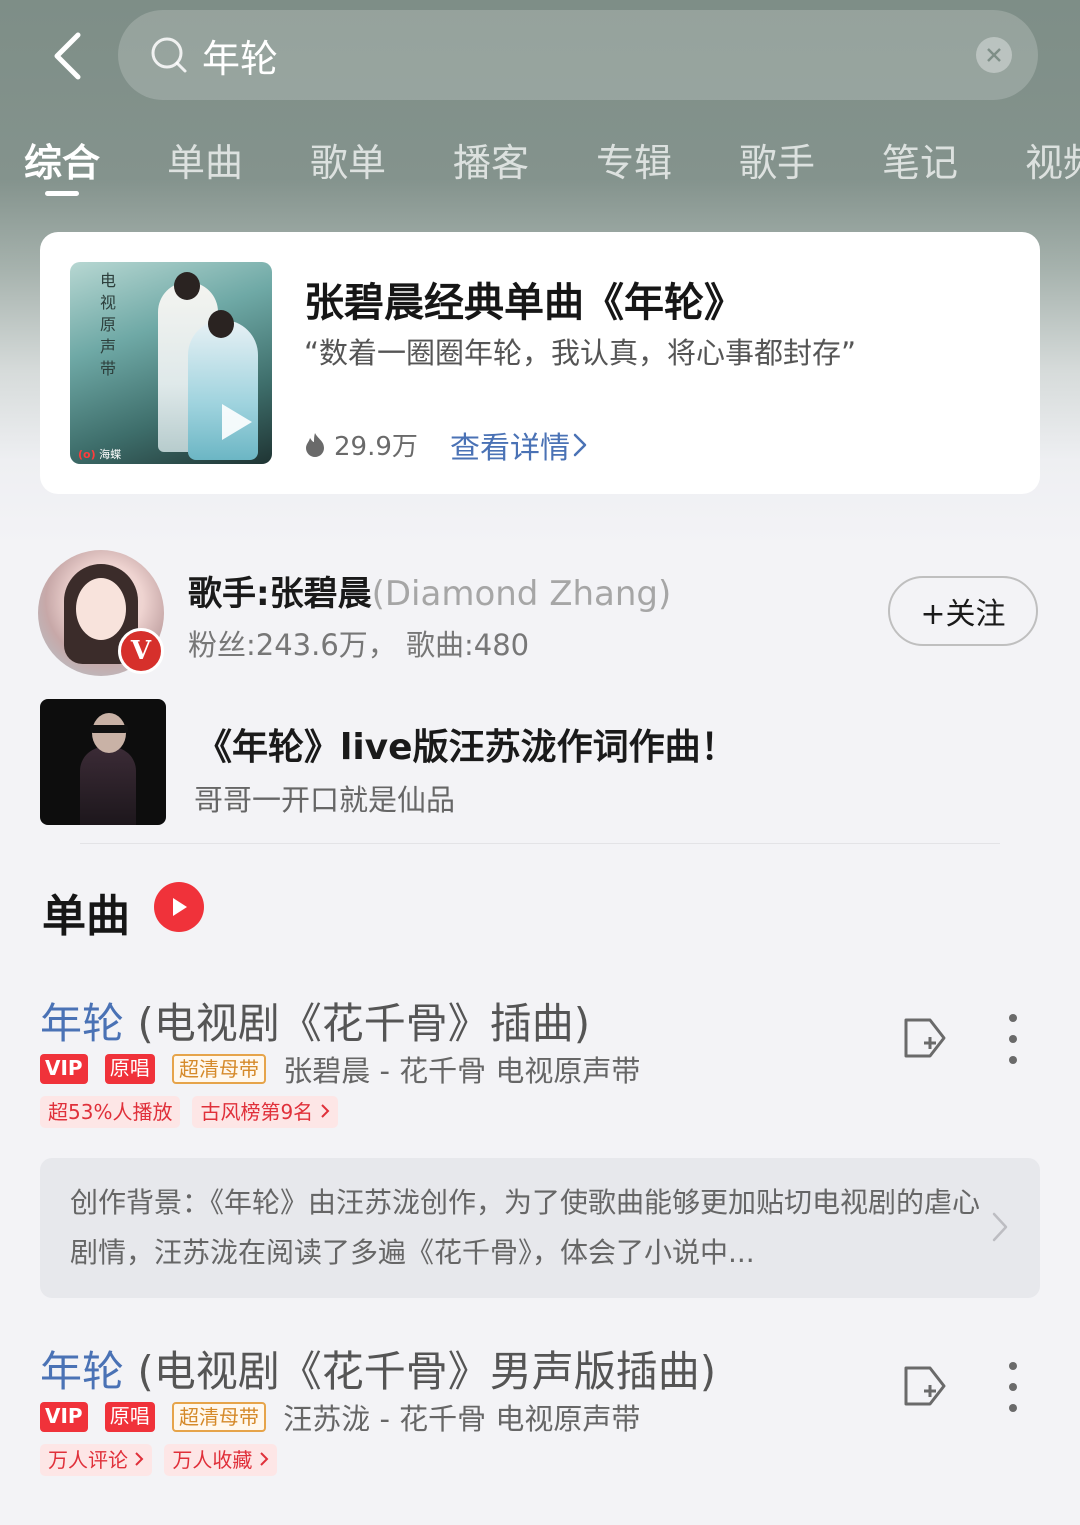 The image size is (1080, 1525). I want to click on thumbnail-figure-head, so click(109, 733).